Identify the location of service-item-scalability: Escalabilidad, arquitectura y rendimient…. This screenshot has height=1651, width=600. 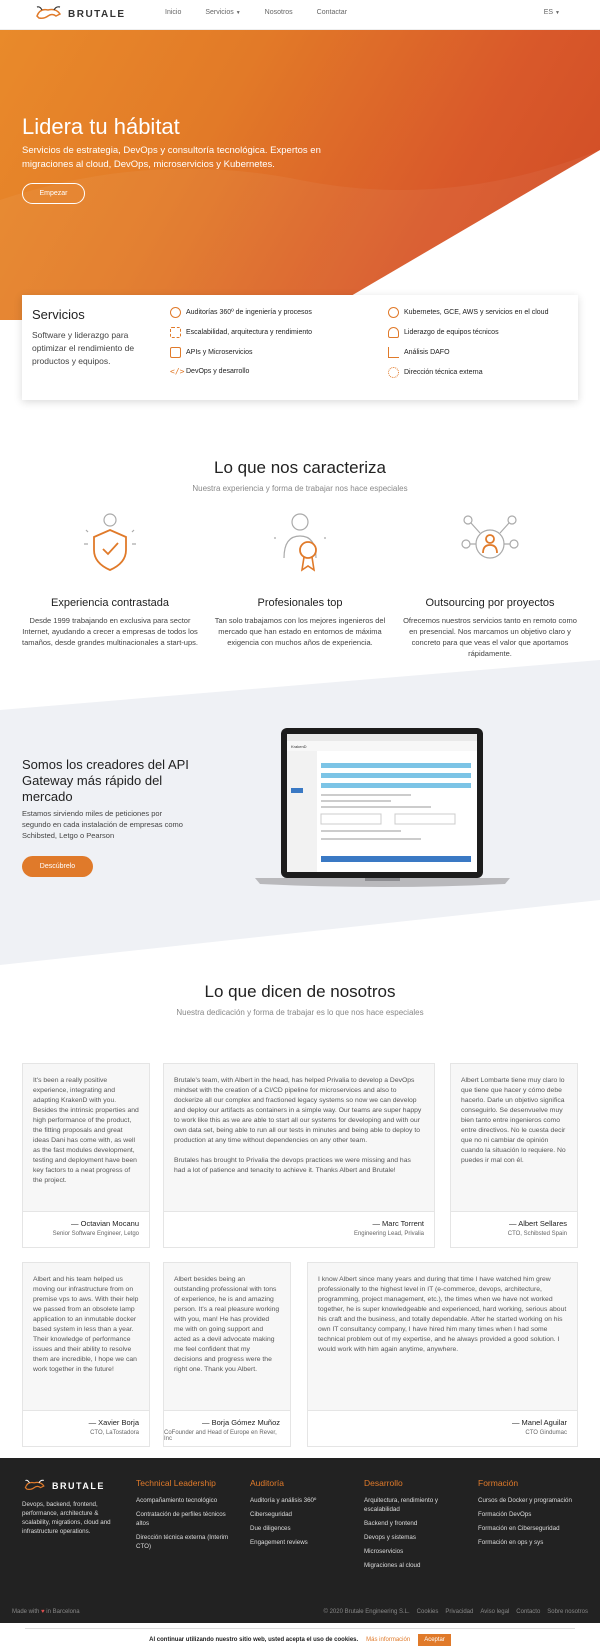
(241, 332).